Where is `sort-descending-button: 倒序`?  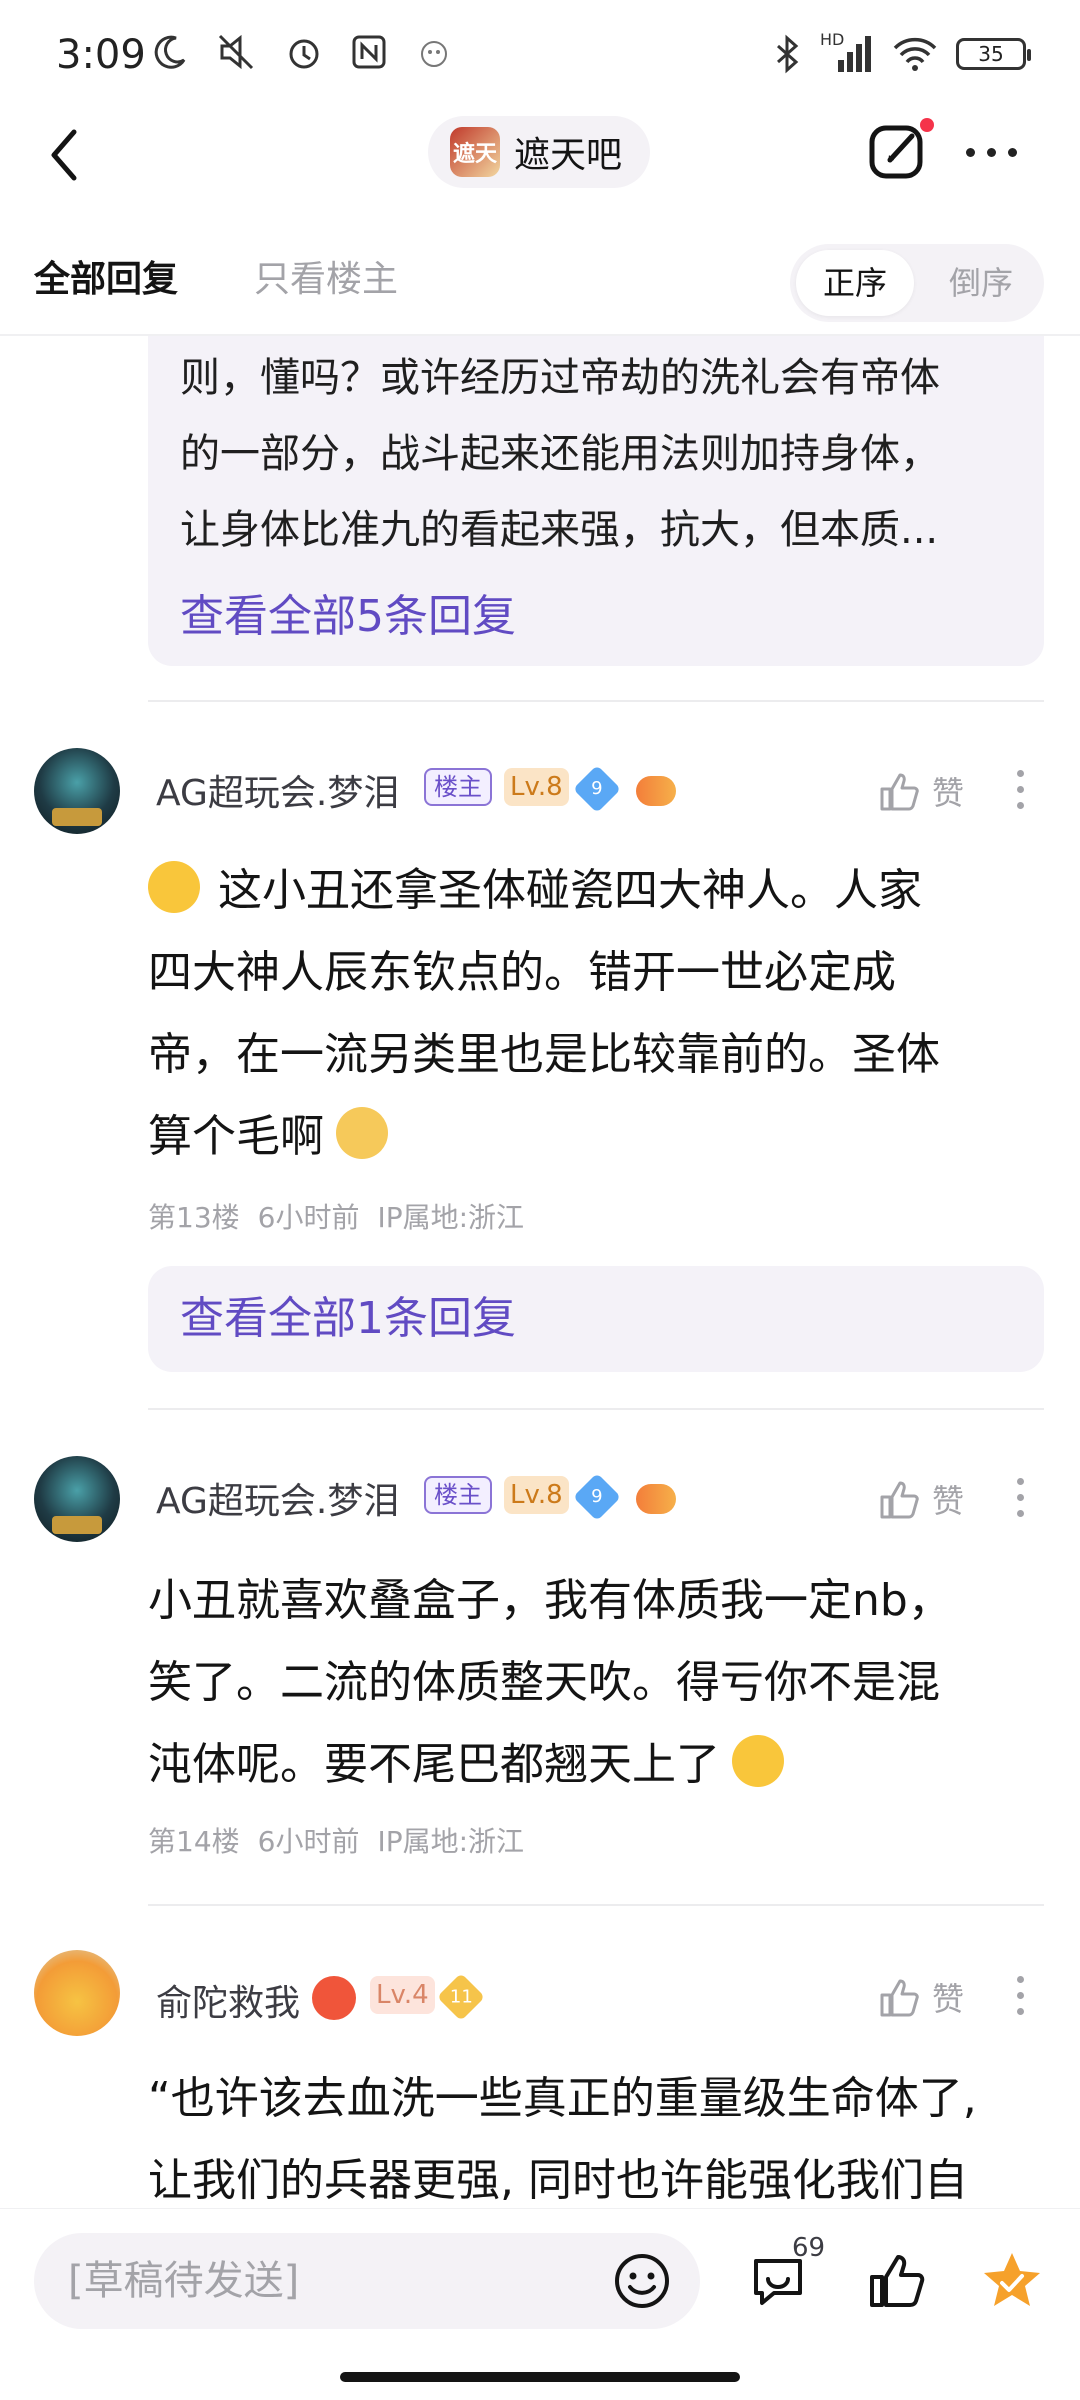 sort-descending-button: 倒序 is located at coordinates (981, 283).